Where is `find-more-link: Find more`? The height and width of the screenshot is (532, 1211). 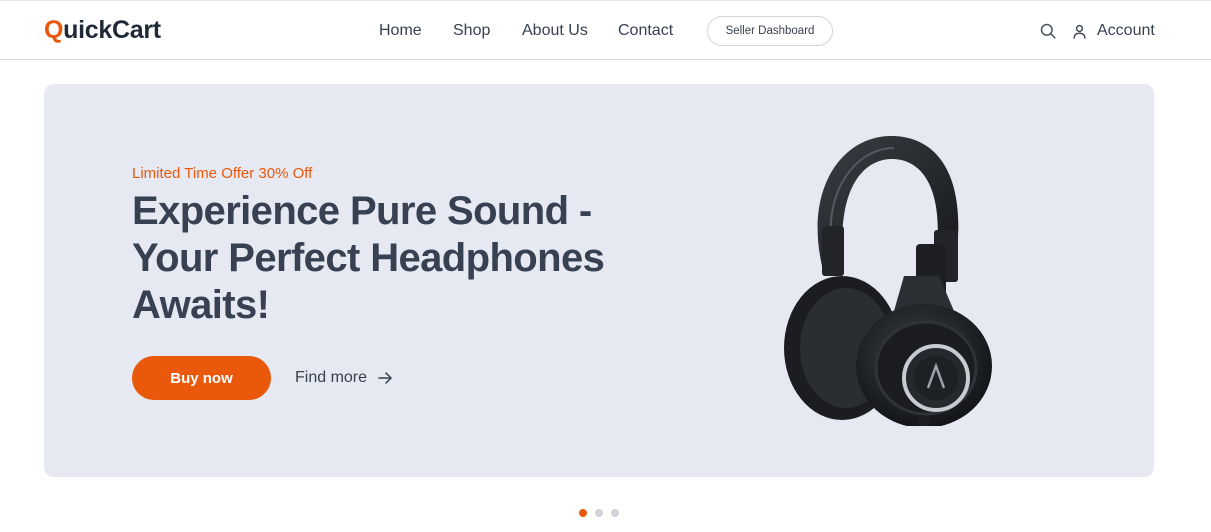
find-more-link: Find more is located at coordinates (344, 378).